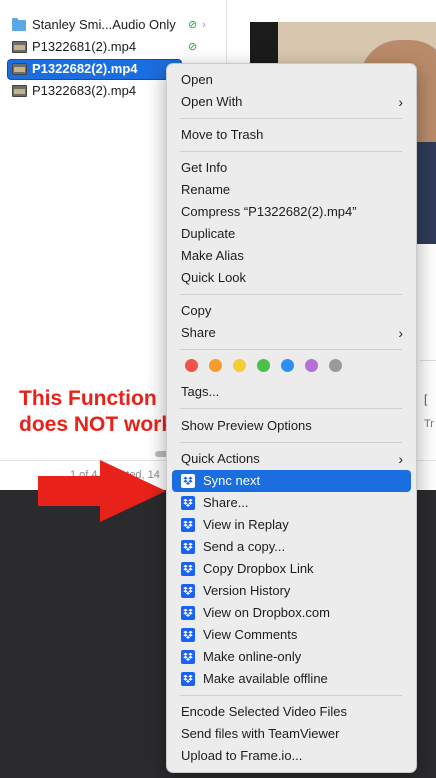 The width and height of the screenshot is (436, 778). Describe the element at coordinates (204, 167) in the screenshot. I see `menu-item-label: Get Info` at that location.